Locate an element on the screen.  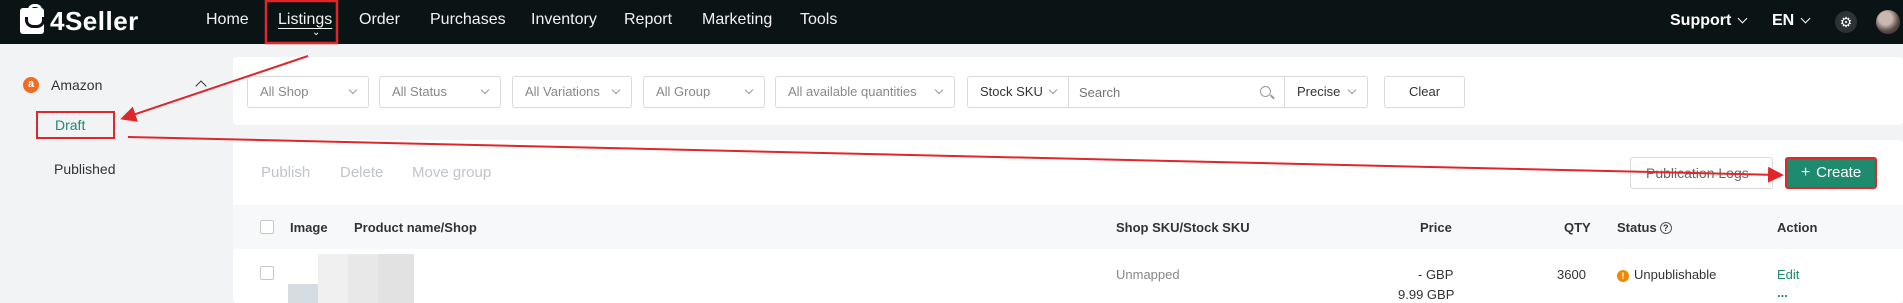
edit-link: Edit is located at coordinates (1788, 274).